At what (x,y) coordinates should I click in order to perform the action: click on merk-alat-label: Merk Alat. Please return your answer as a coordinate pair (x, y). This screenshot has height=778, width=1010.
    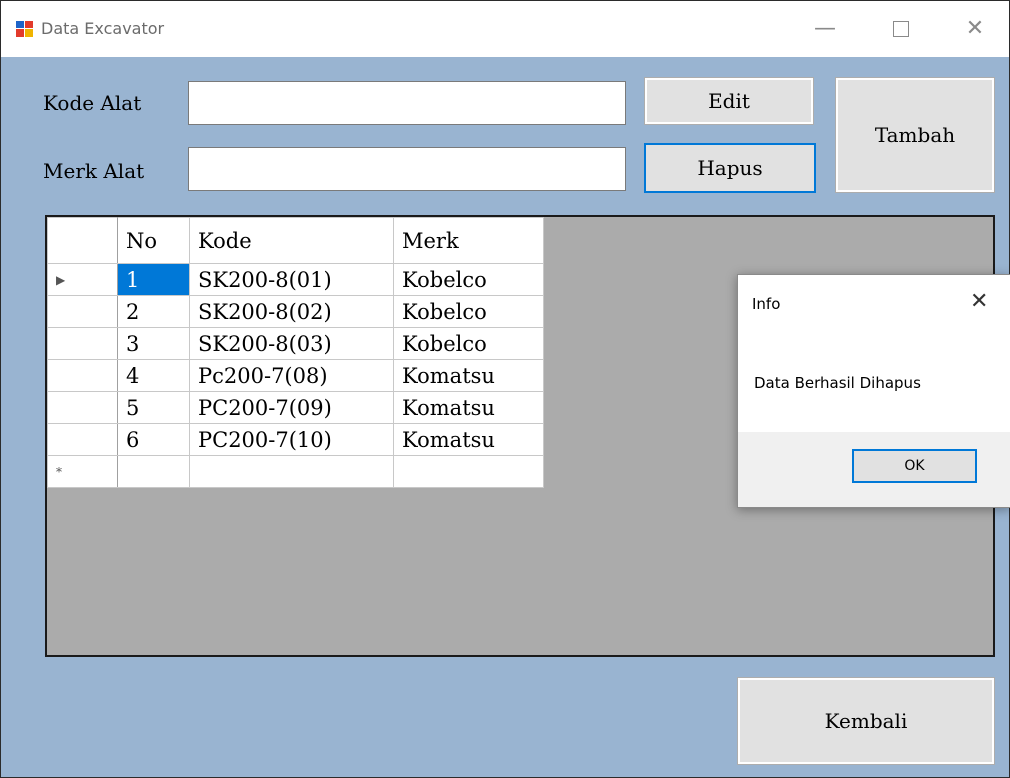
    Looking at the image, I should click on (94, 171).